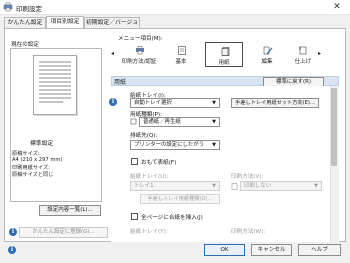 Image resolution: width=350 pixels, height=263 pixels. Describe the element at coordinates (257, 186) in the screenshot. I see `select-value: 印刷しない` at that location.